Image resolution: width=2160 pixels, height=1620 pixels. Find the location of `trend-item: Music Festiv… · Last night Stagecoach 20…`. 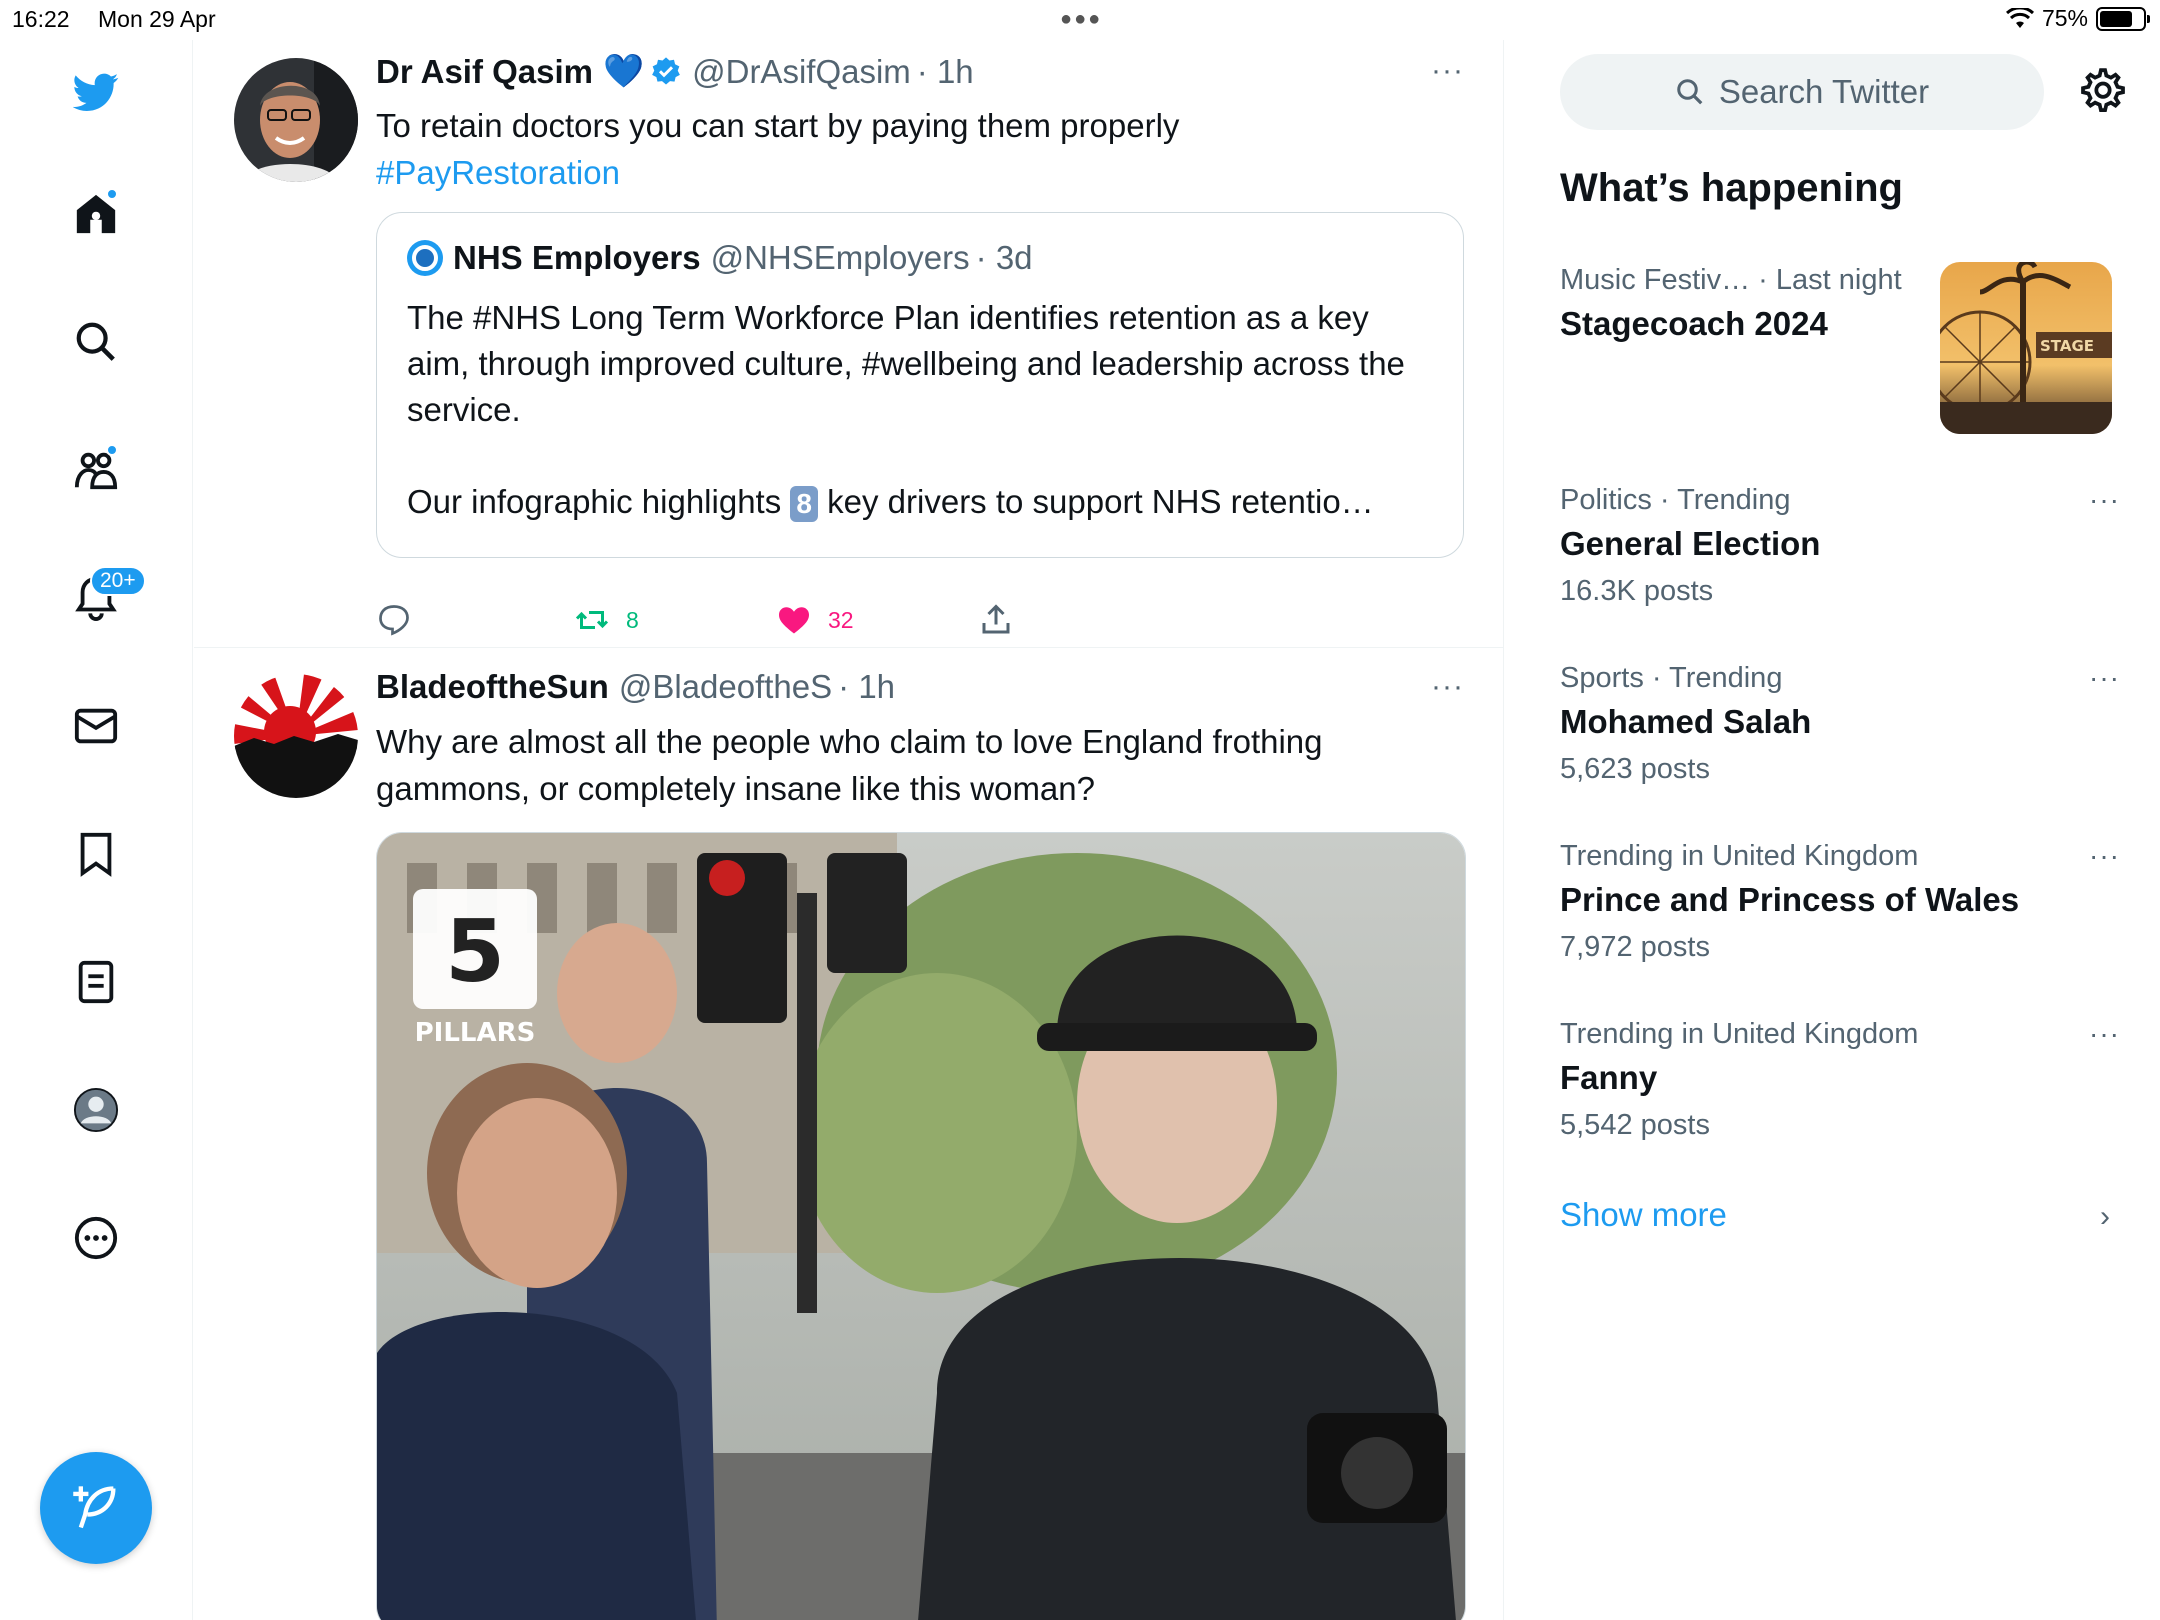

trend-item: Music Festiv… · Last night Stagecoach 20… is located at coordinates (1840, 348).